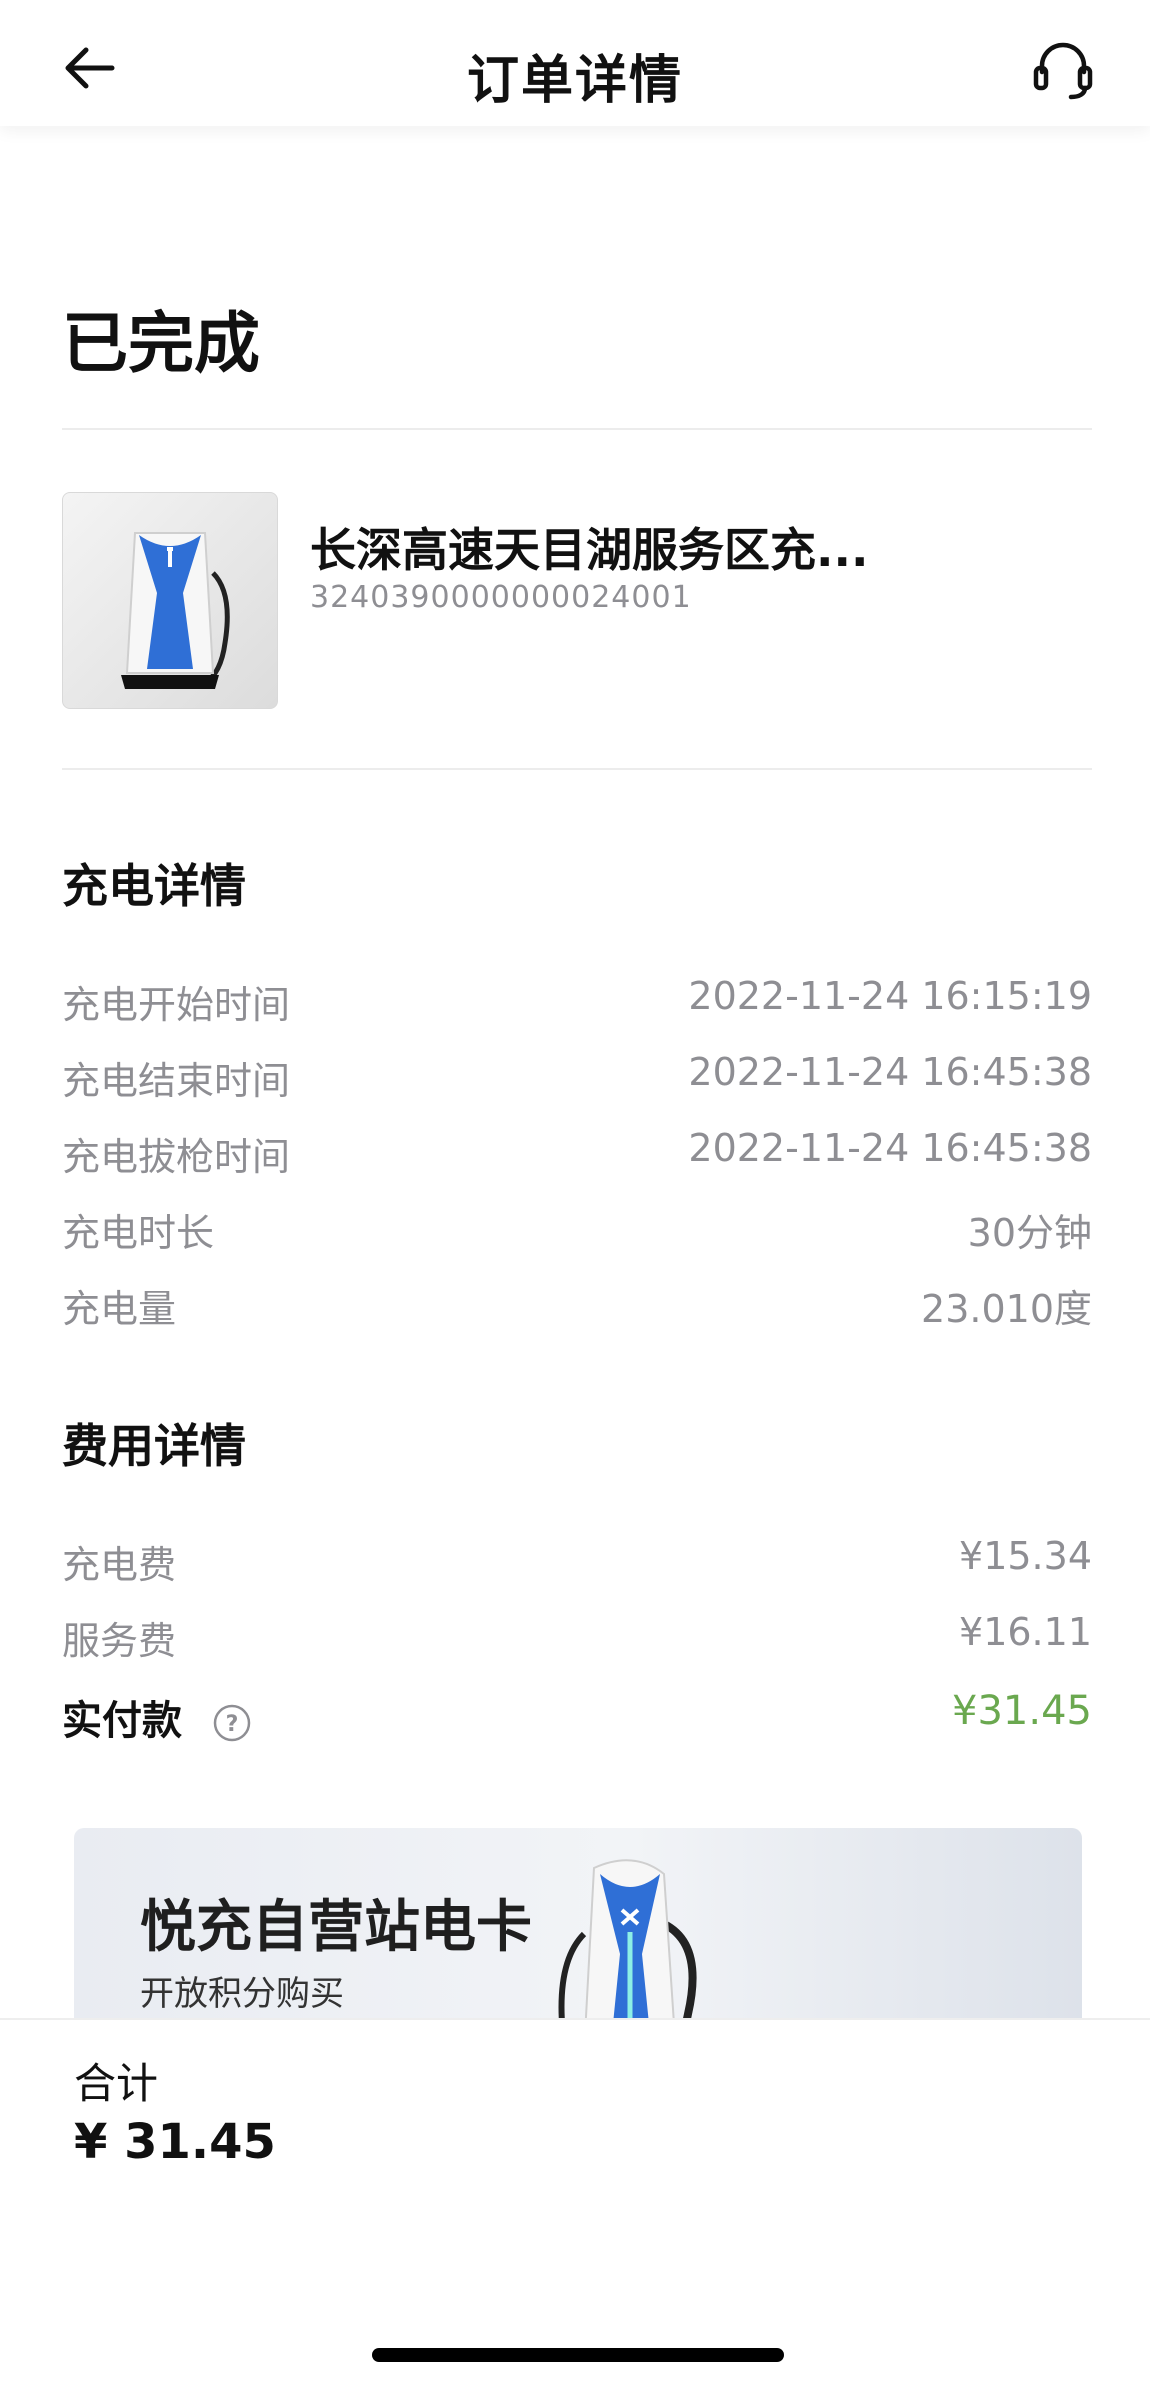 The height and width of the screenshot is (2384, 1150). What do you see at coordinates (336, 1927) in the screenshot?
I see `banner-title: 悦充自营站电卡` at bounding box center [336, 1927].